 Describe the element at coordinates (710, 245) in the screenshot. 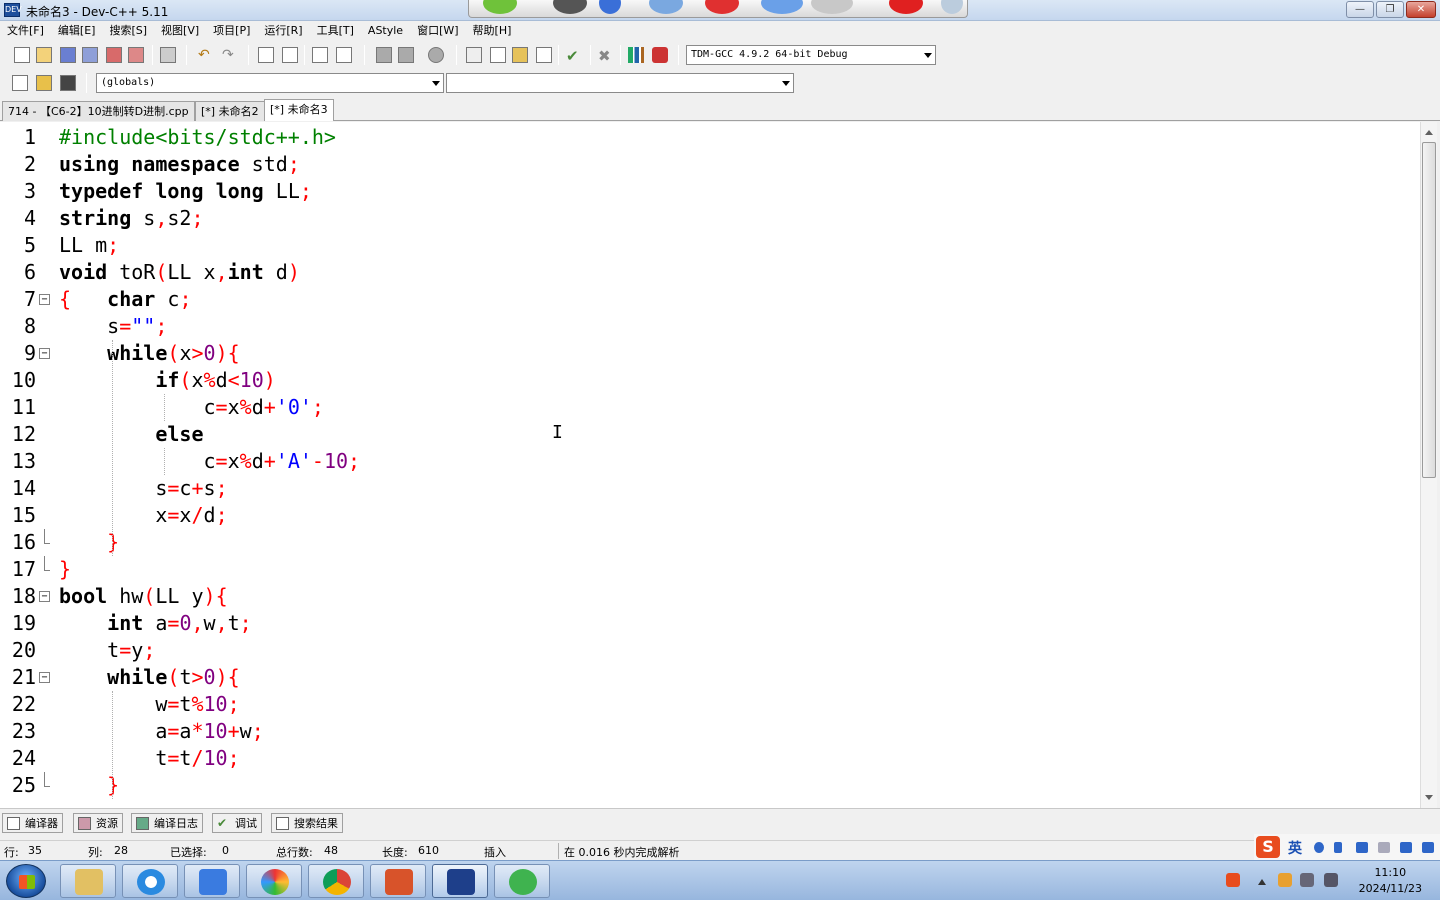

I see `code-line: 5 LL m;` at that location.